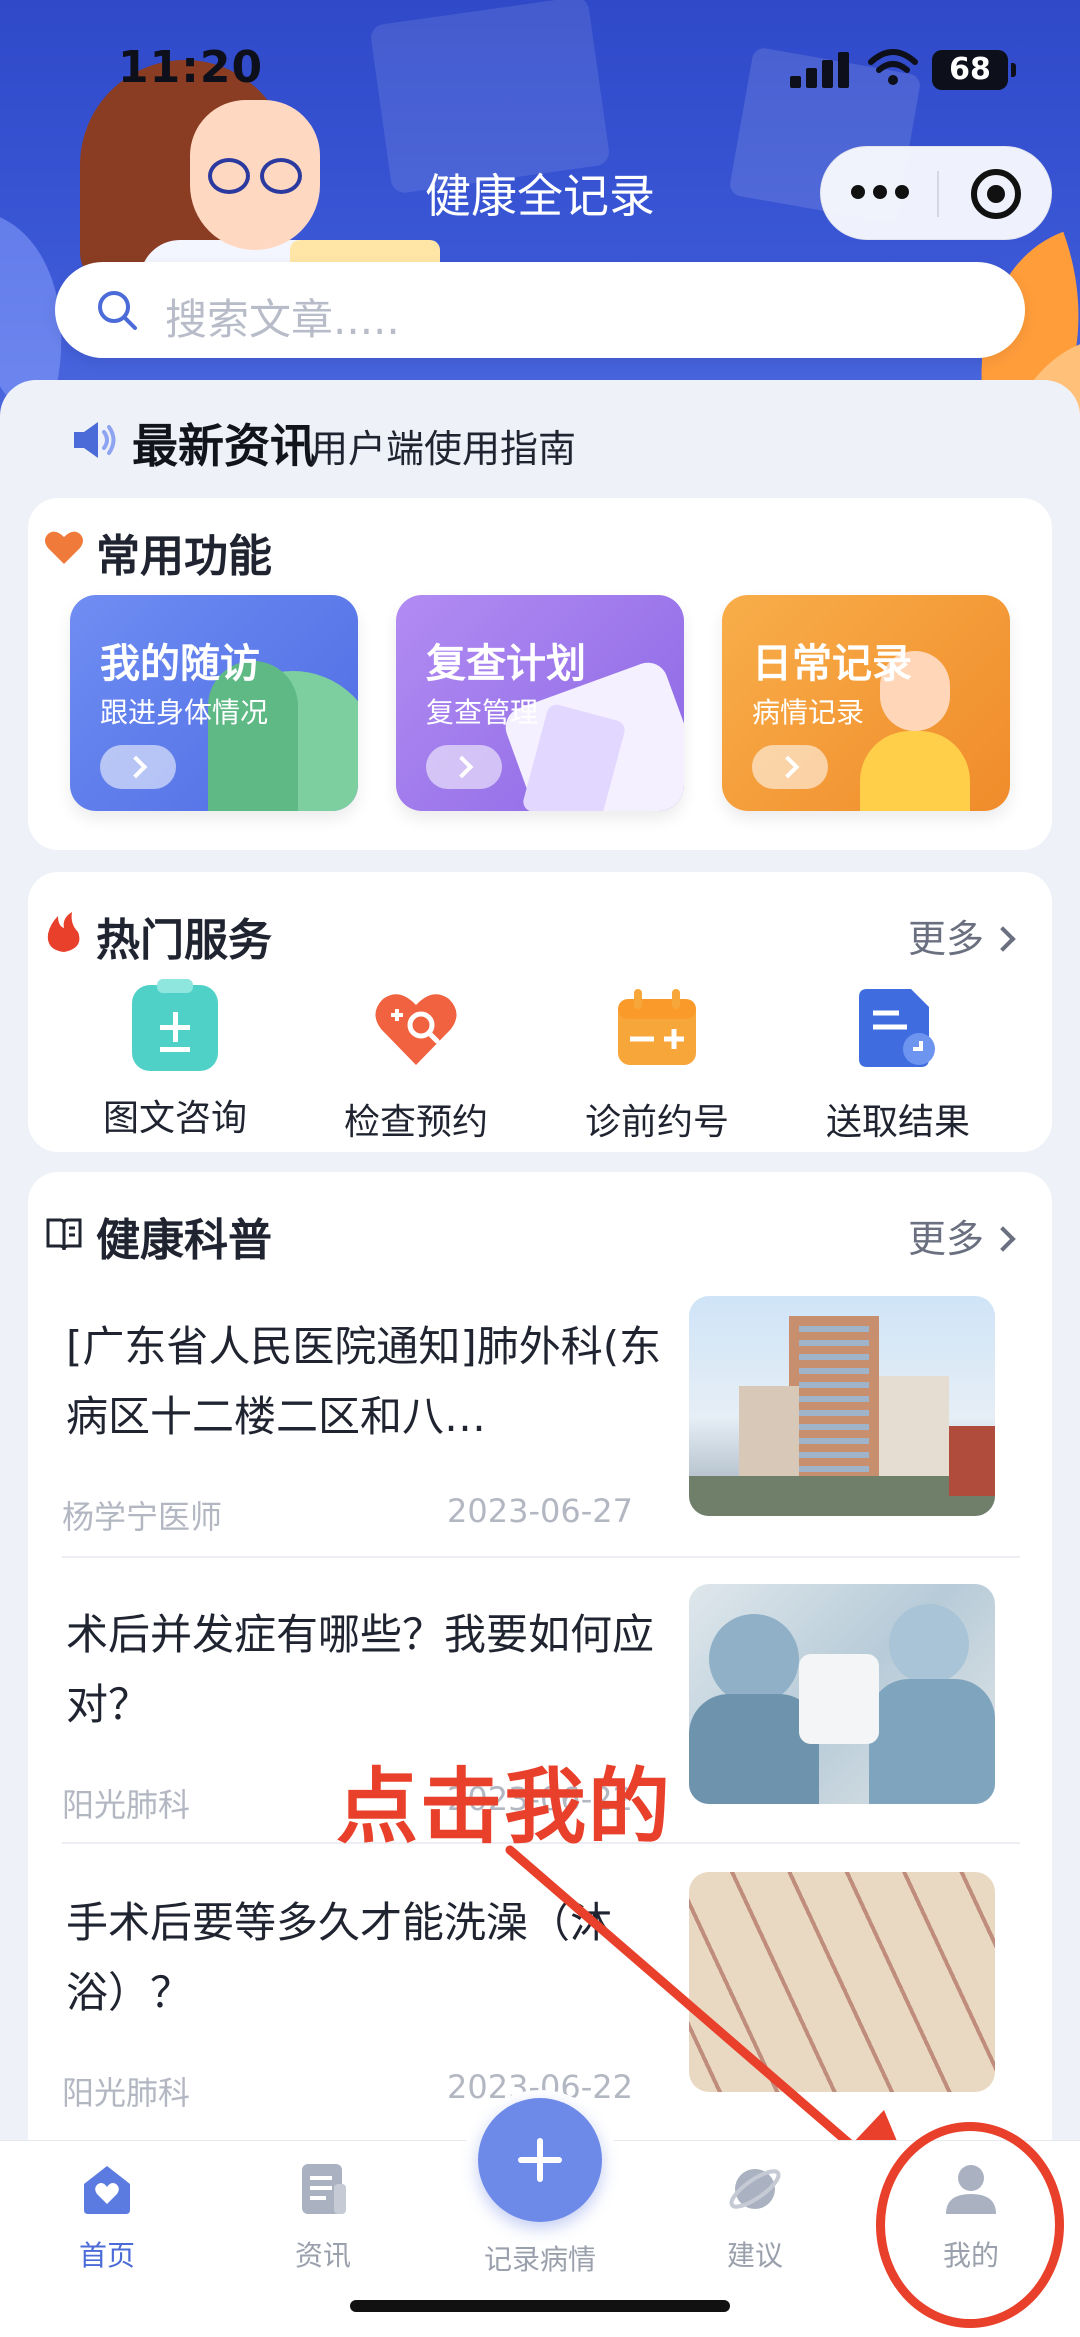  I want to click on annotation-circle, so click(970, 2225).